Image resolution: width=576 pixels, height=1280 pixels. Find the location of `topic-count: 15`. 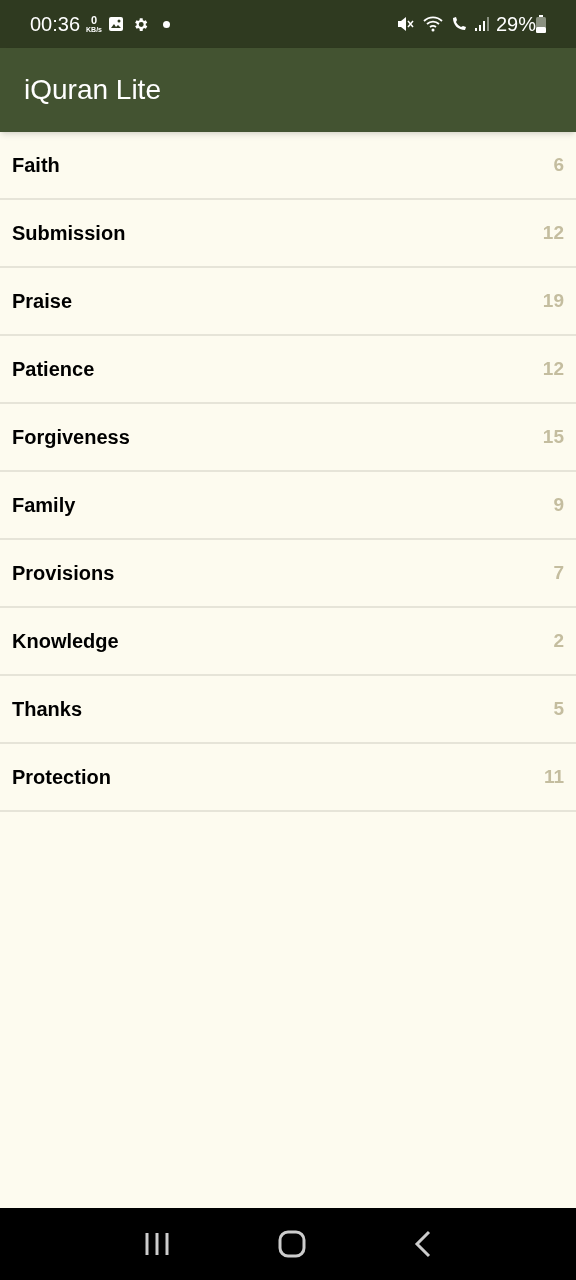

topic-count: 15 is located at coordinates (553, 436).